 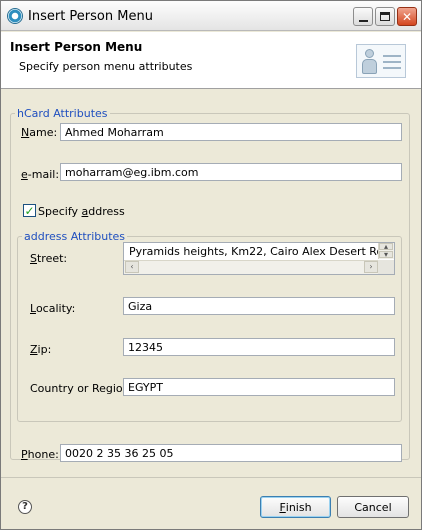 What do you see at coordinates (75, 236) in the screenshot?
I see `address-attributes-legend: address Attributes` at bounding box center [75, 236].